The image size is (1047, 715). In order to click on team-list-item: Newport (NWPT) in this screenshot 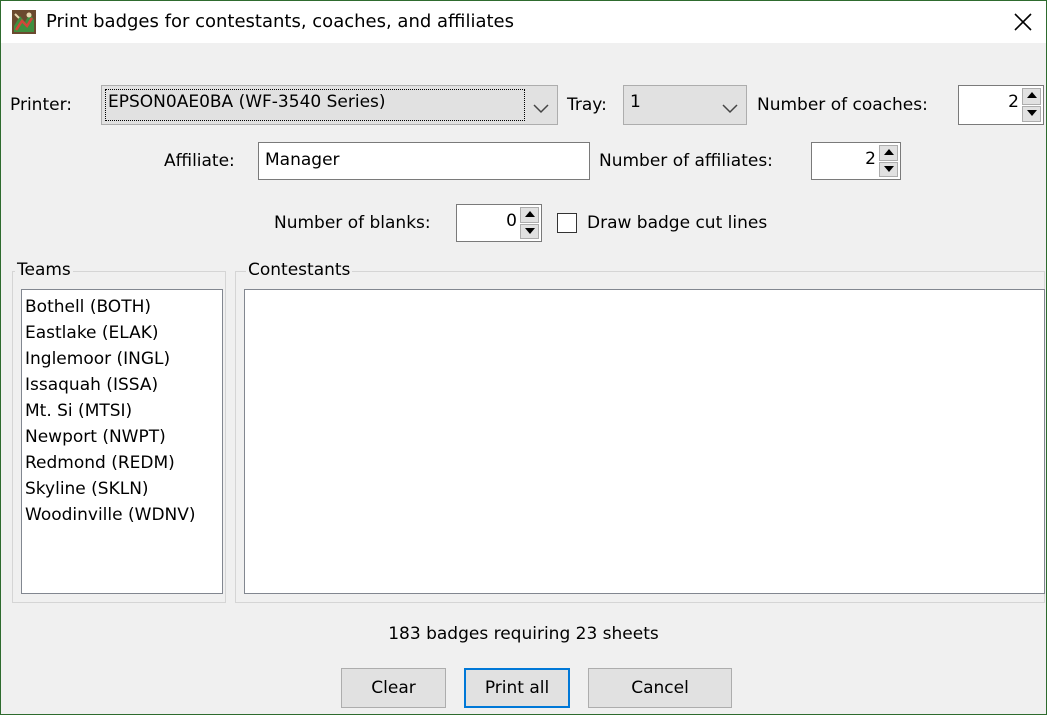, I will do `click(122, 437)`.